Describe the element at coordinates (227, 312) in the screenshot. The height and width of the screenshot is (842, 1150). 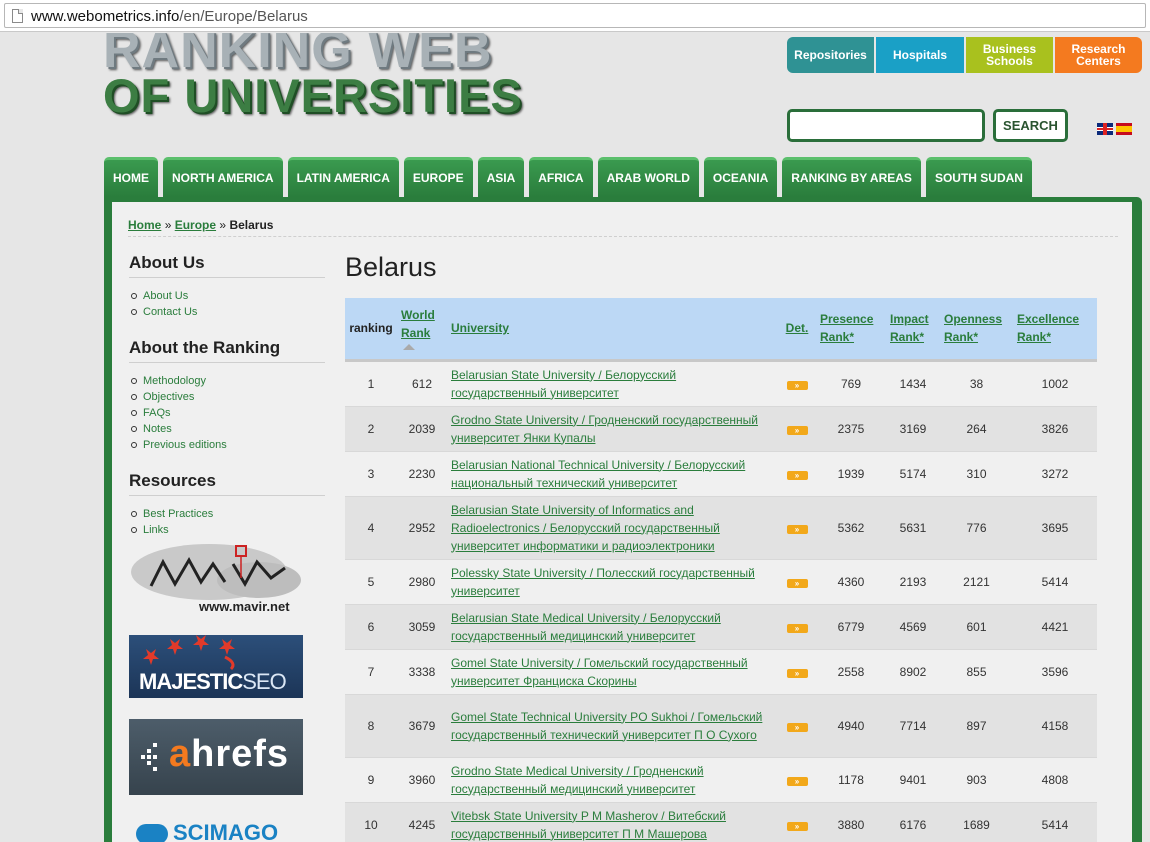
I see `sidebar-item-contact-us: Contact Us` at that location.